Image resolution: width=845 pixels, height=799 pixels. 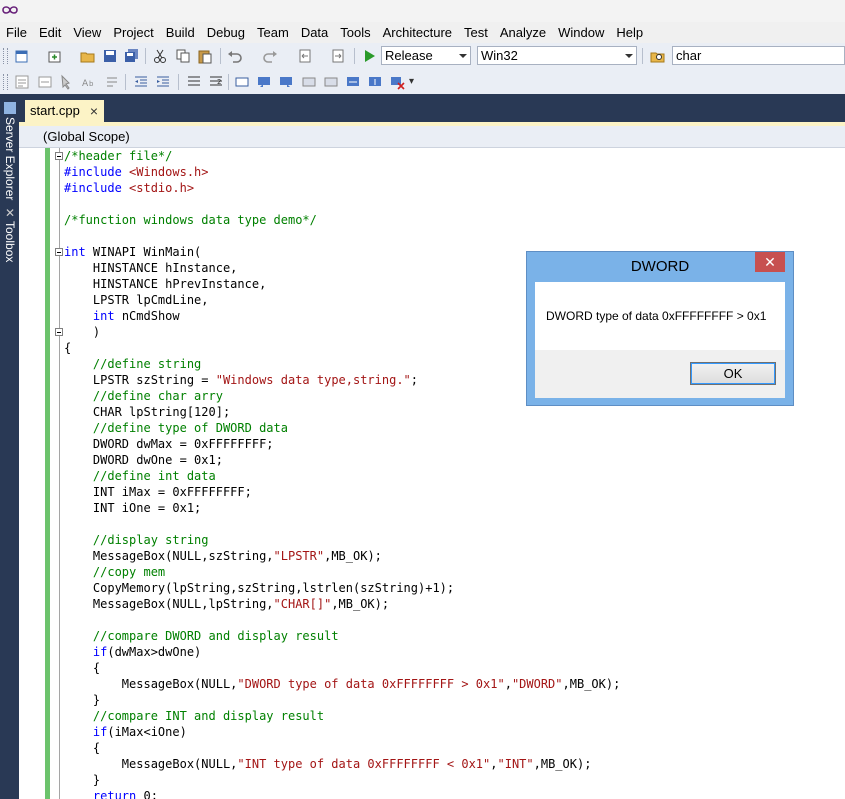 What do you see at coordinates (110, 56) in the screenshot?
I see `save-icon` at bounding box center [110, 56].